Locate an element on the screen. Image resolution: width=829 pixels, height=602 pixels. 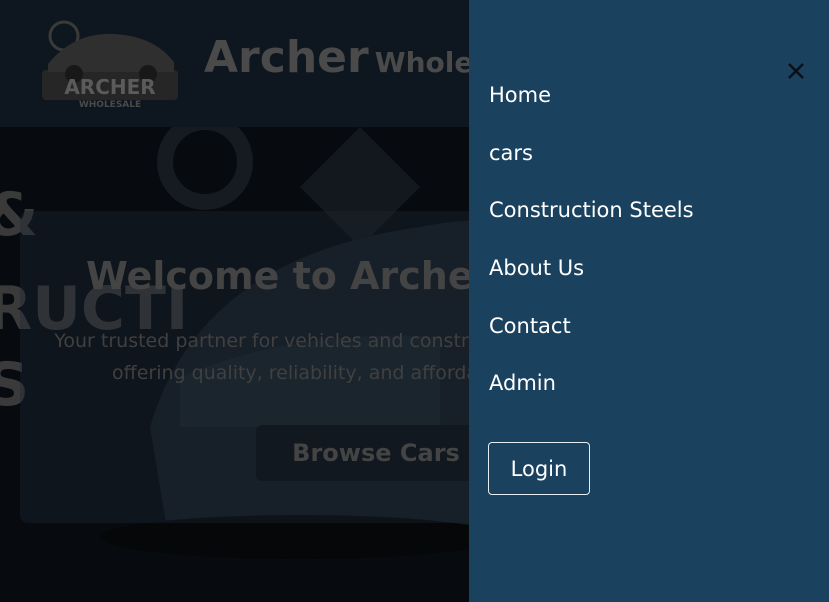
nav-item-contact: Contact is located at coordinates (530, 326).